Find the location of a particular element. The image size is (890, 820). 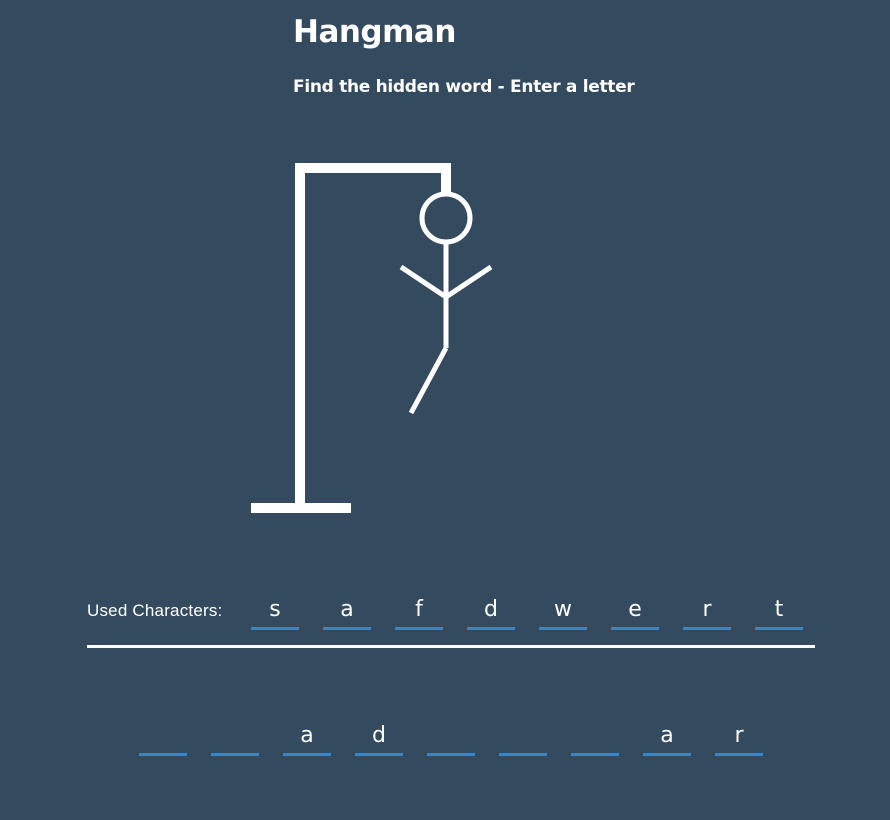

used-letter: a is located at coordinates (347, 612).